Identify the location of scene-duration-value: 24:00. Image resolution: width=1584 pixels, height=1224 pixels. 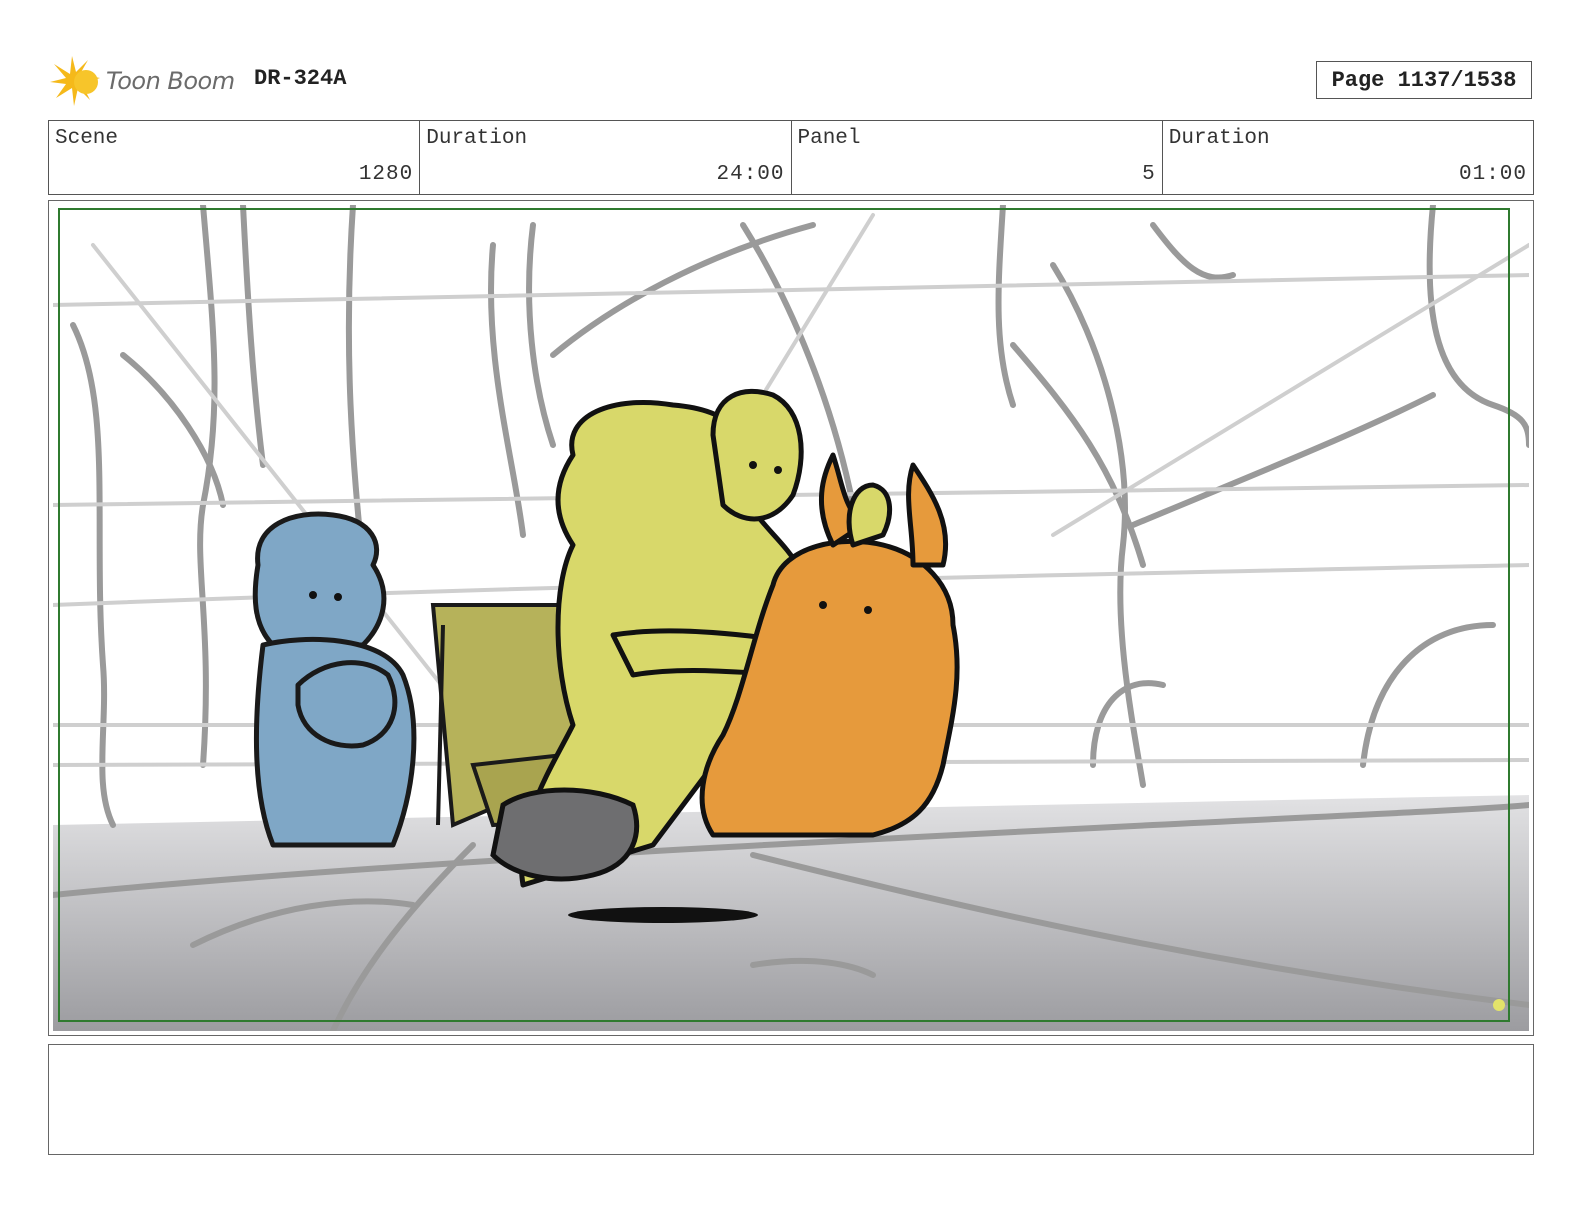
(750, 174).